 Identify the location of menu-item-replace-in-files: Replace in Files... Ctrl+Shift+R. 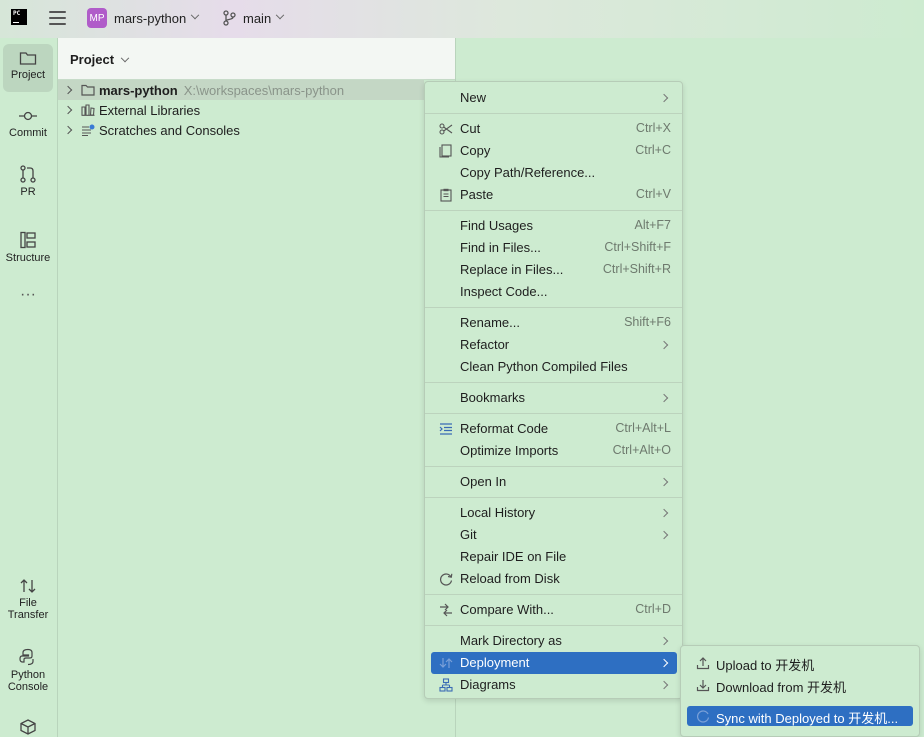
(554, 270).